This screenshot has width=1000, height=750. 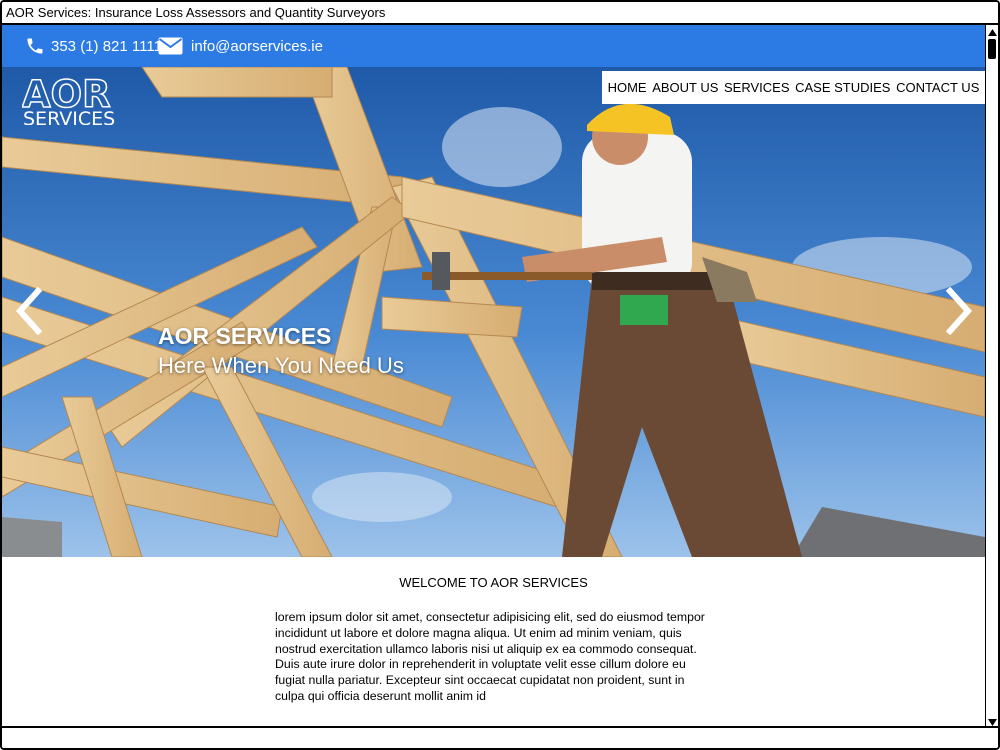 What do you see at coordinates (991, 375) in the screenshot?
I see `vertical-scrollbar` at bounding box center [991, 375].